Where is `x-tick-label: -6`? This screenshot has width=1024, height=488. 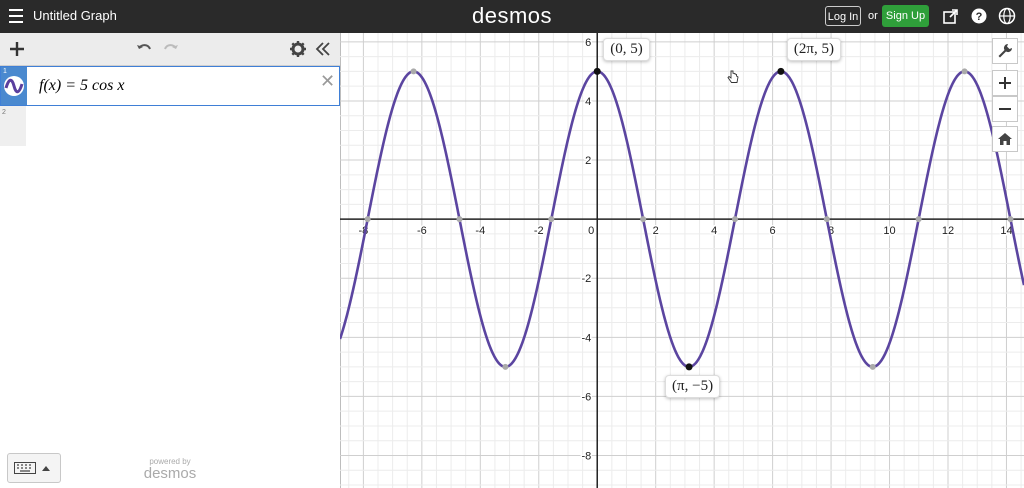
x-tick-label: -6 is located at coordinates (422, 231).